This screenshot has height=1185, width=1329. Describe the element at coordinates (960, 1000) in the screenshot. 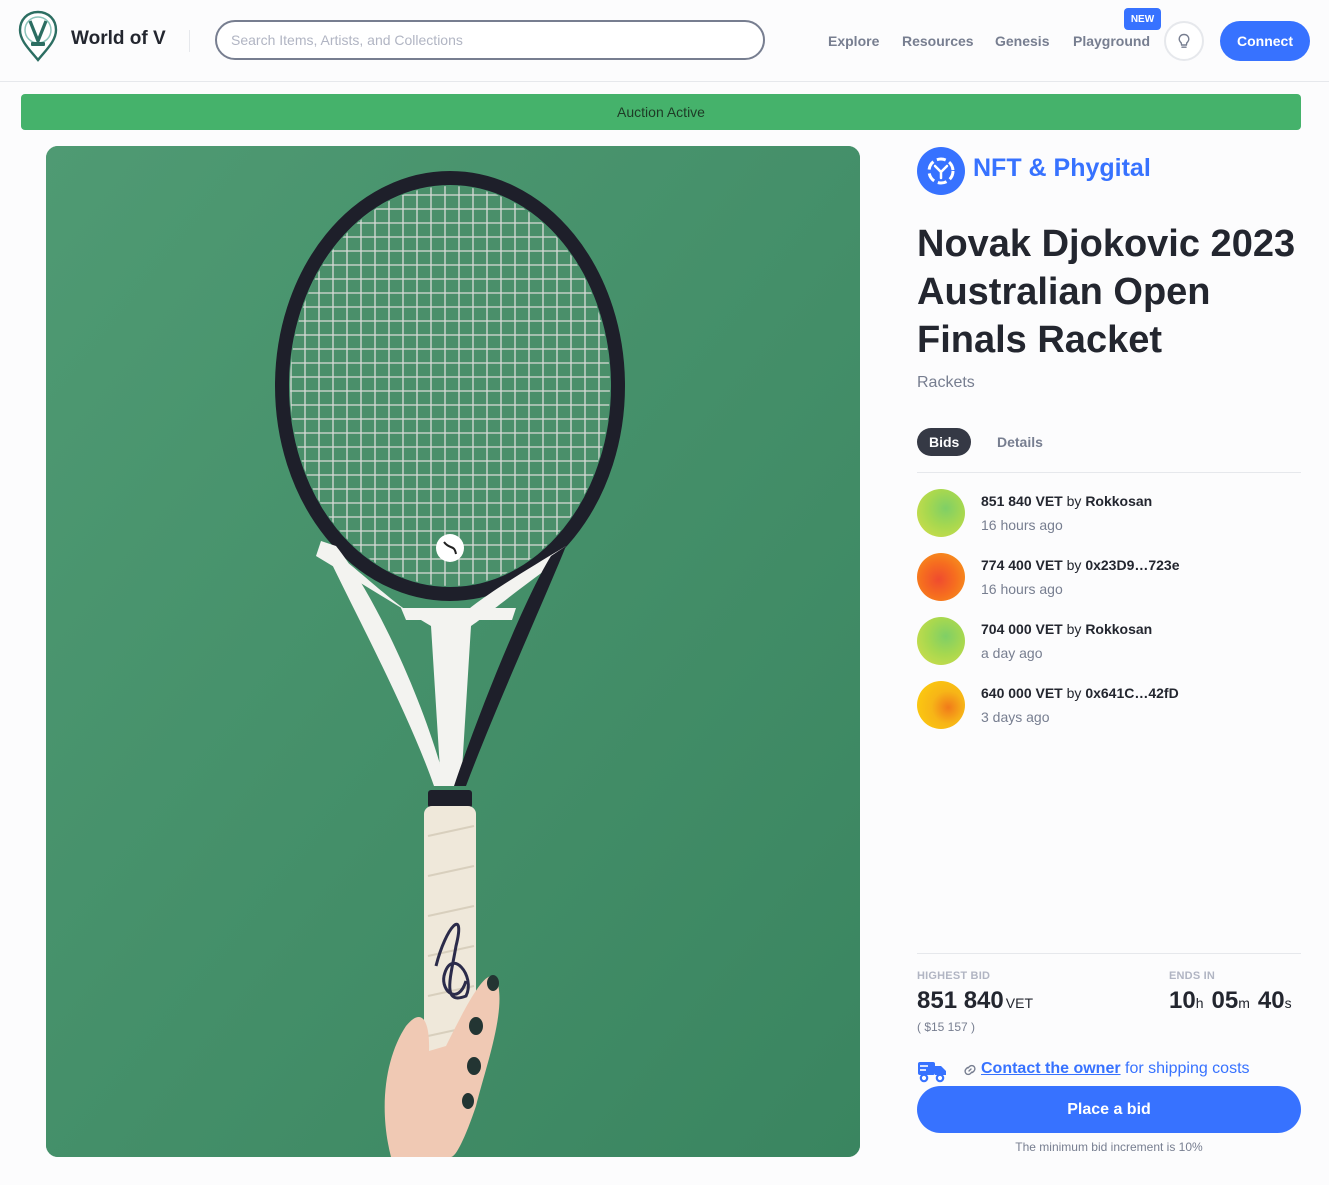

I see `highest-bid-amount: 851 840` at that location.